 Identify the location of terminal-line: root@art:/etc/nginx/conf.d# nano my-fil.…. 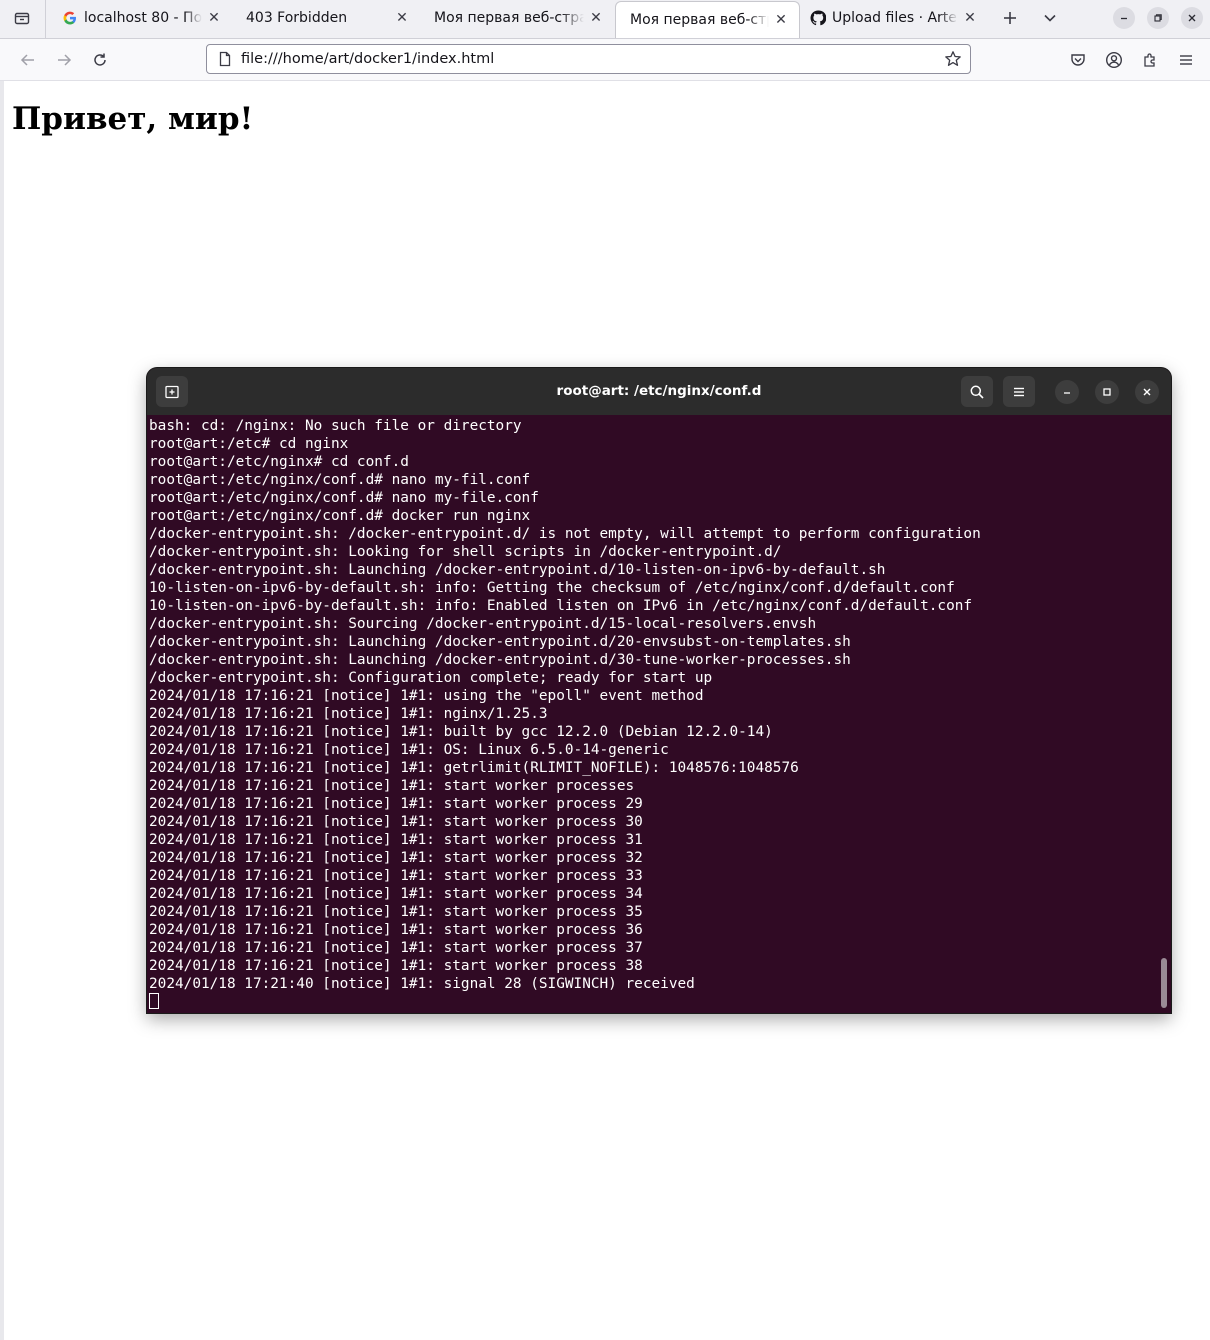
(340, 480).